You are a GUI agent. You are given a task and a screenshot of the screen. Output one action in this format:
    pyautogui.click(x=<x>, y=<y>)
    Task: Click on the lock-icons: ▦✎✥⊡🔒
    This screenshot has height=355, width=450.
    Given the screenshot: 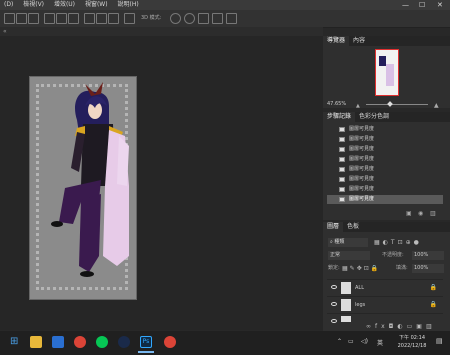 What is the action you would take?
    pyautogui.click(x=361, y=268)
    